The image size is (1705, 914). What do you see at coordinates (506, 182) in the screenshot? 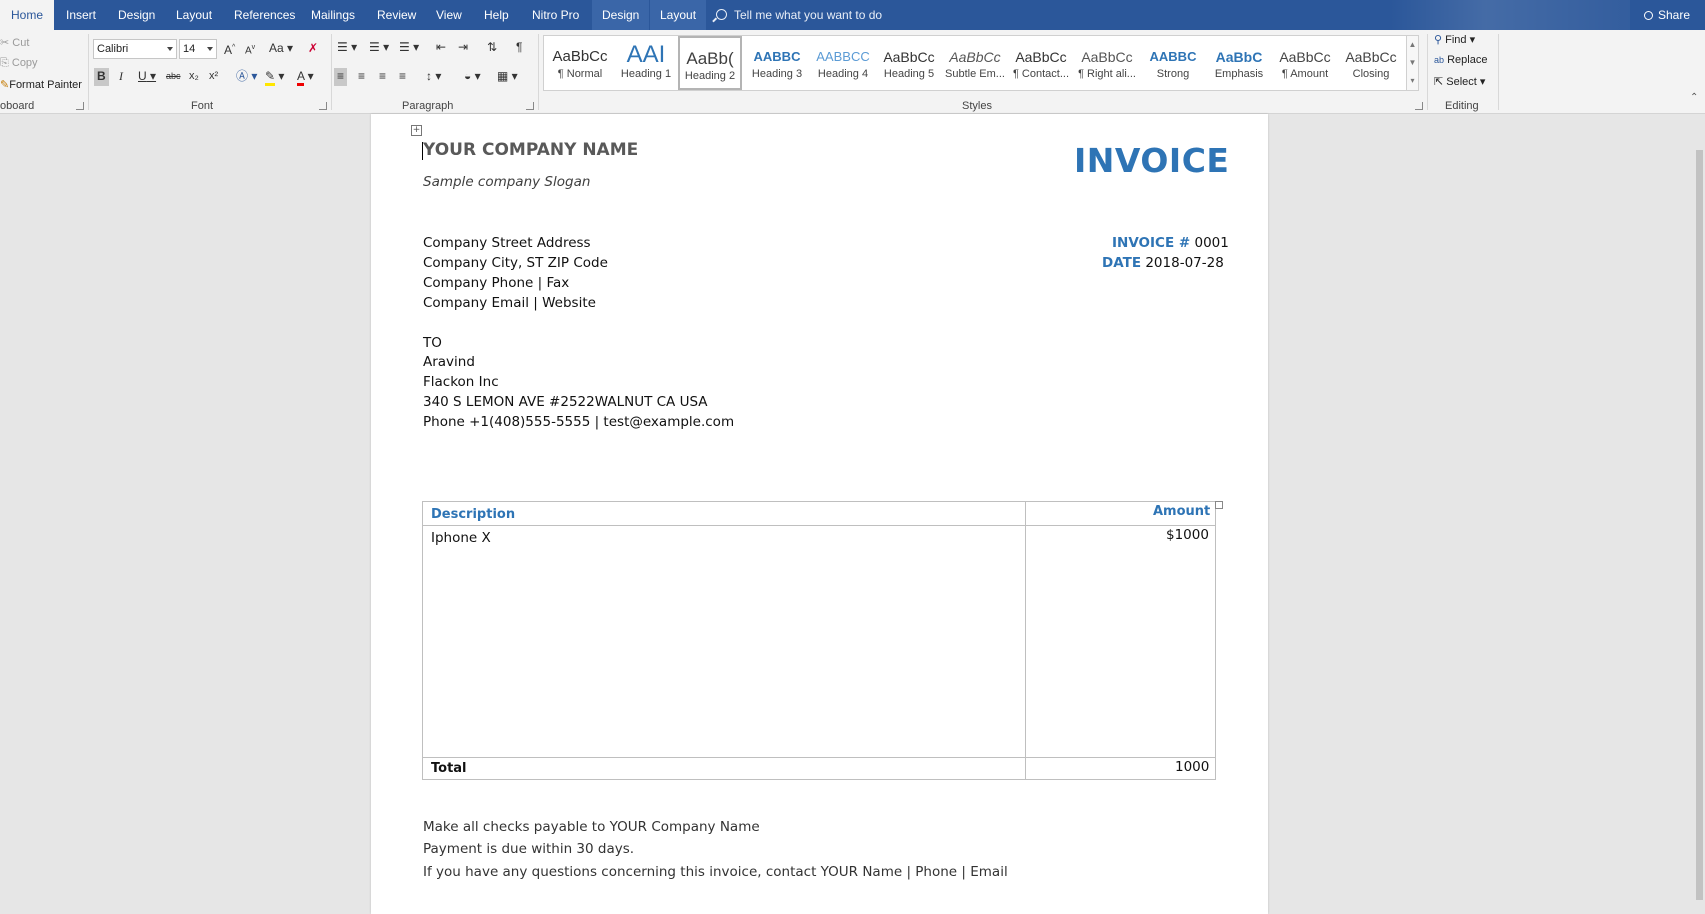
I see `company-slogan: Sample company Slogan` at bounding box center [506, 182].